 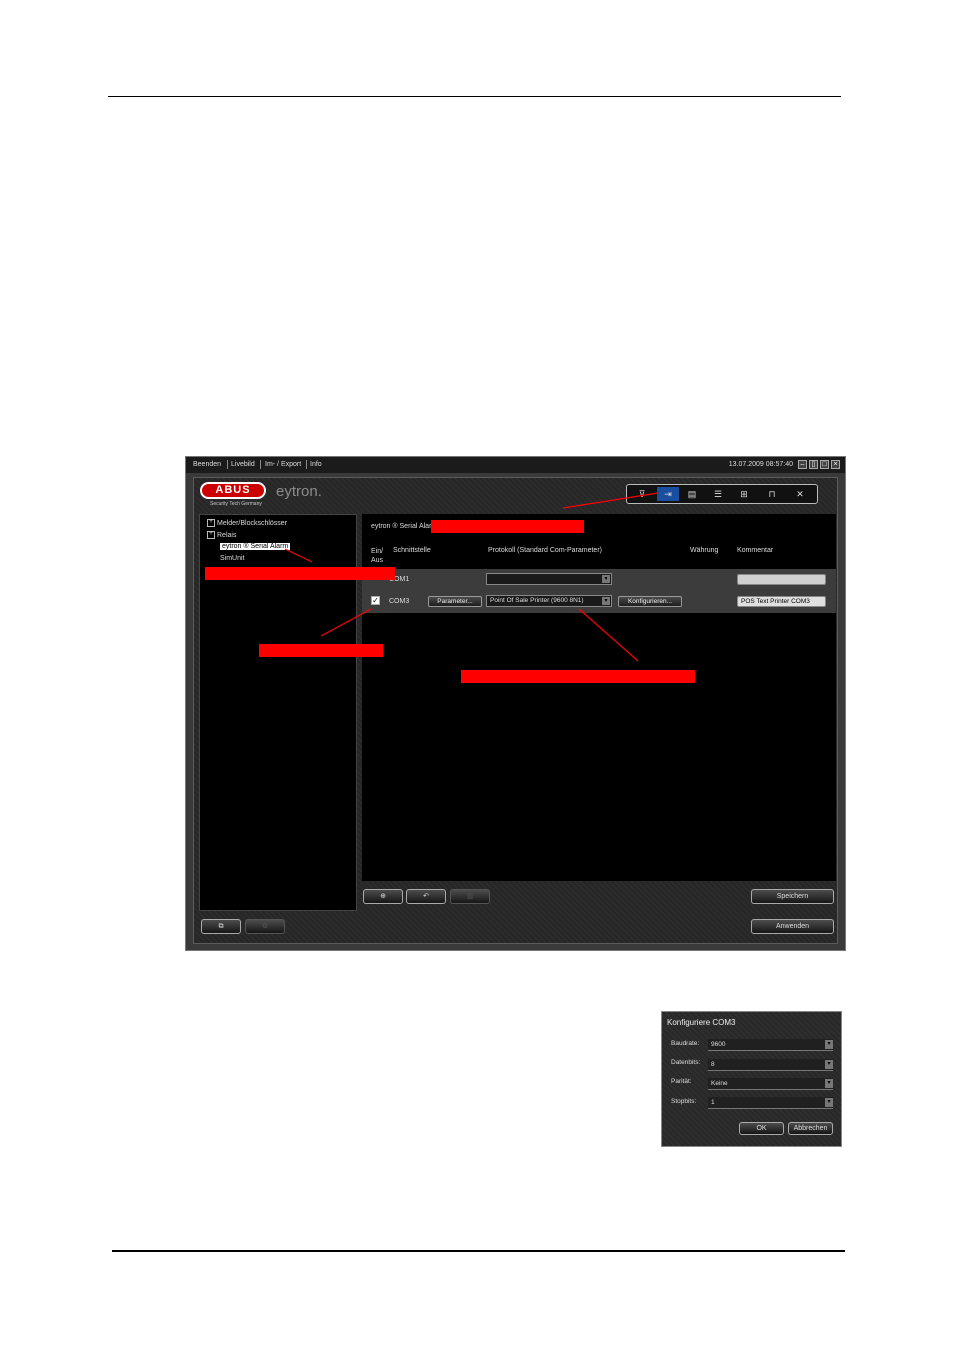 I want to click on parity-select: Keine ▾, so click(x=770, y=1084).